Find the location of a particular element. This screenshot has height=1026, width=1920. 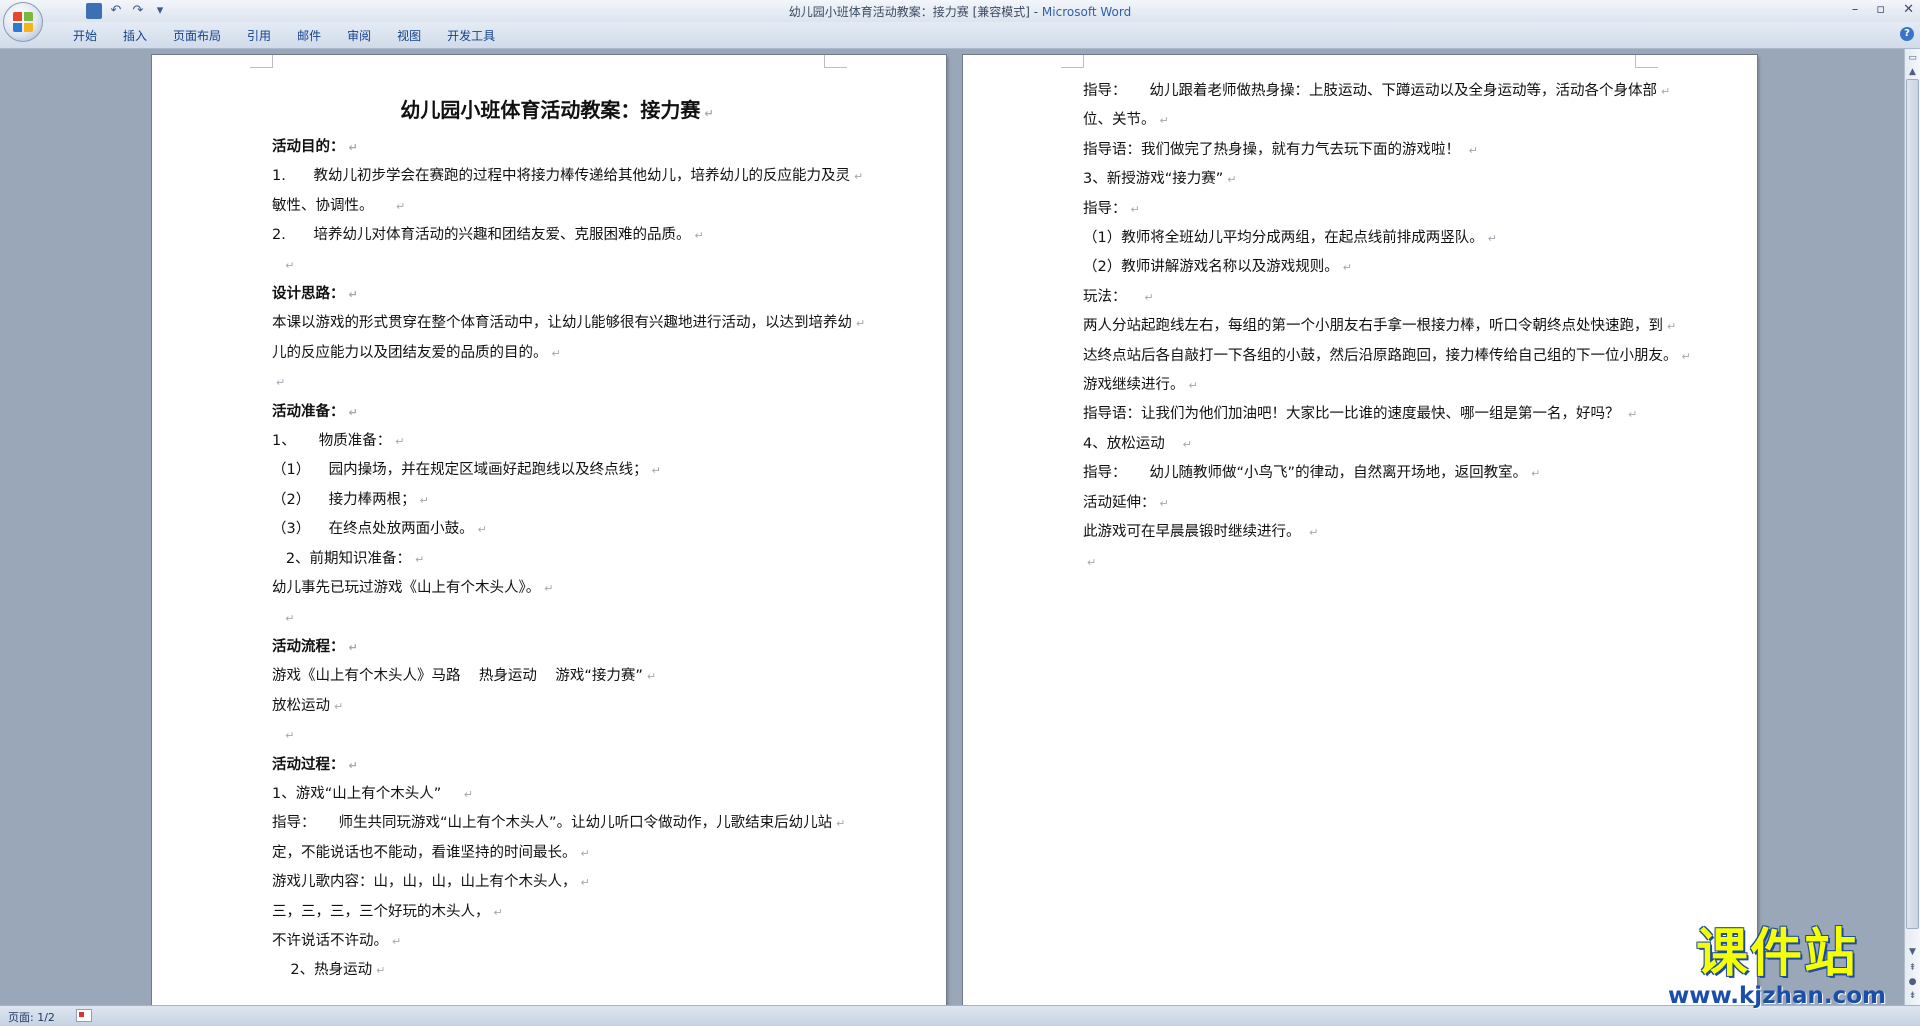

crop-mark is located at coordinates (261, 61).